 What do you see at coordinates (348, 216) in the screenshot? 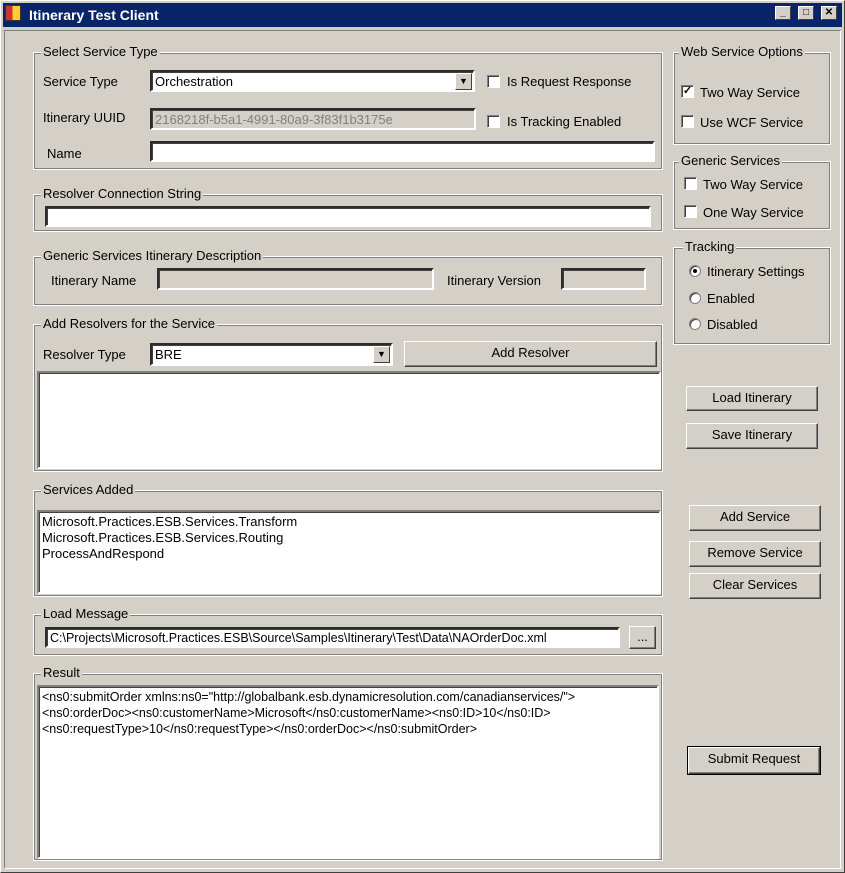
I see `resolver-connection-field` at bounding box center [348, 216].